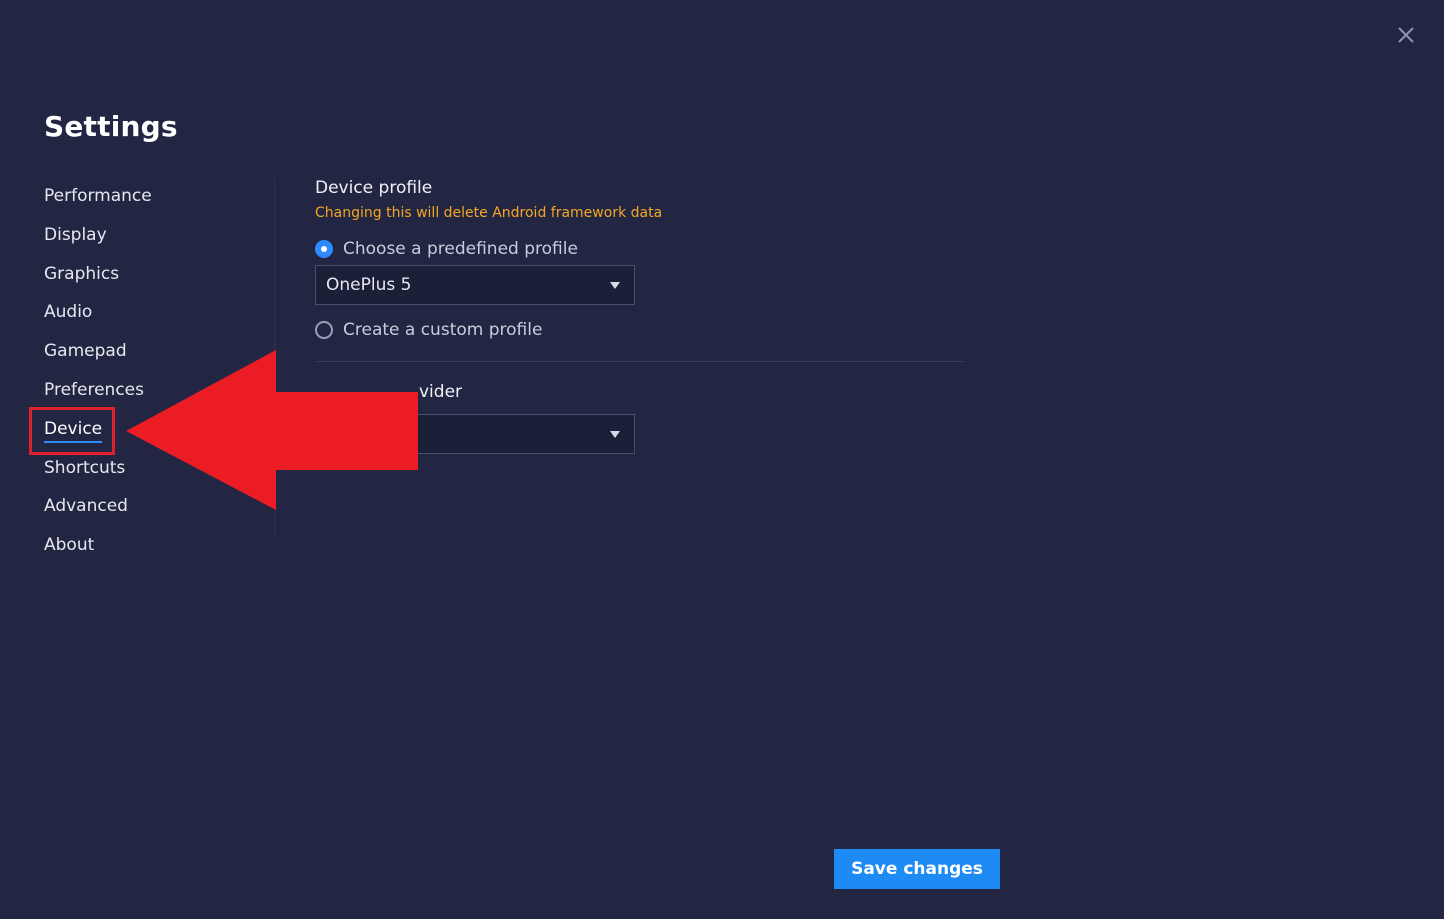  What do you see at coordinates (475, 434) in the screenshot?
I see `network-provider-select` at bounding box center [475, 434].